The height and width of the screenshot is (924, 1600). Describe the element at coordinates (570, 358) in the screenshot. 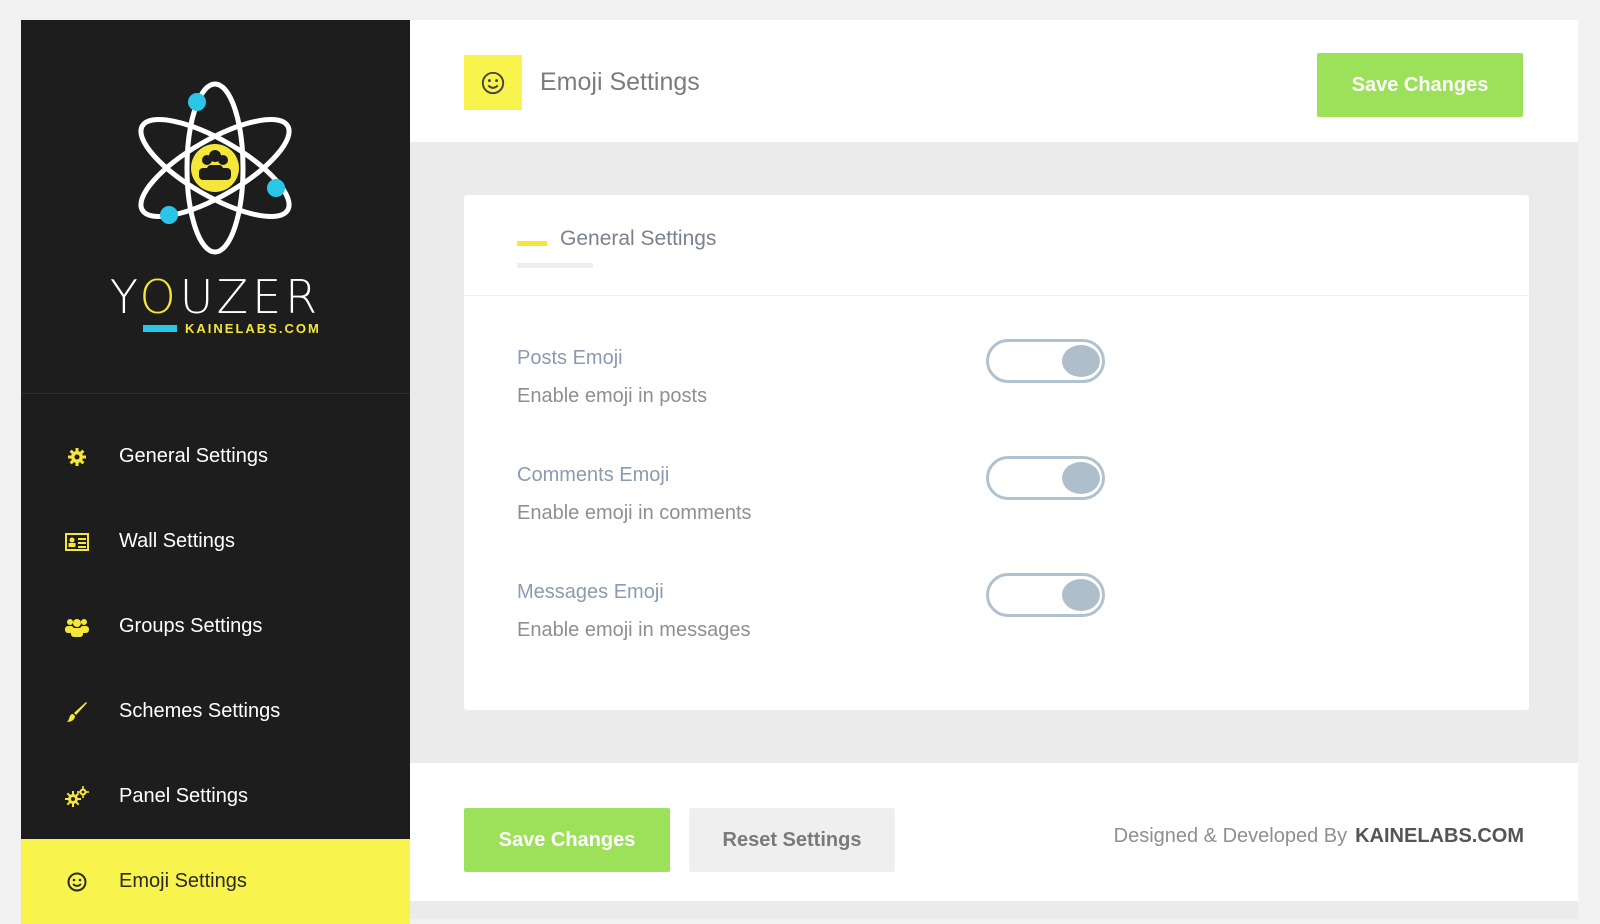

I see `option-title: Posts Emoji` at that location.